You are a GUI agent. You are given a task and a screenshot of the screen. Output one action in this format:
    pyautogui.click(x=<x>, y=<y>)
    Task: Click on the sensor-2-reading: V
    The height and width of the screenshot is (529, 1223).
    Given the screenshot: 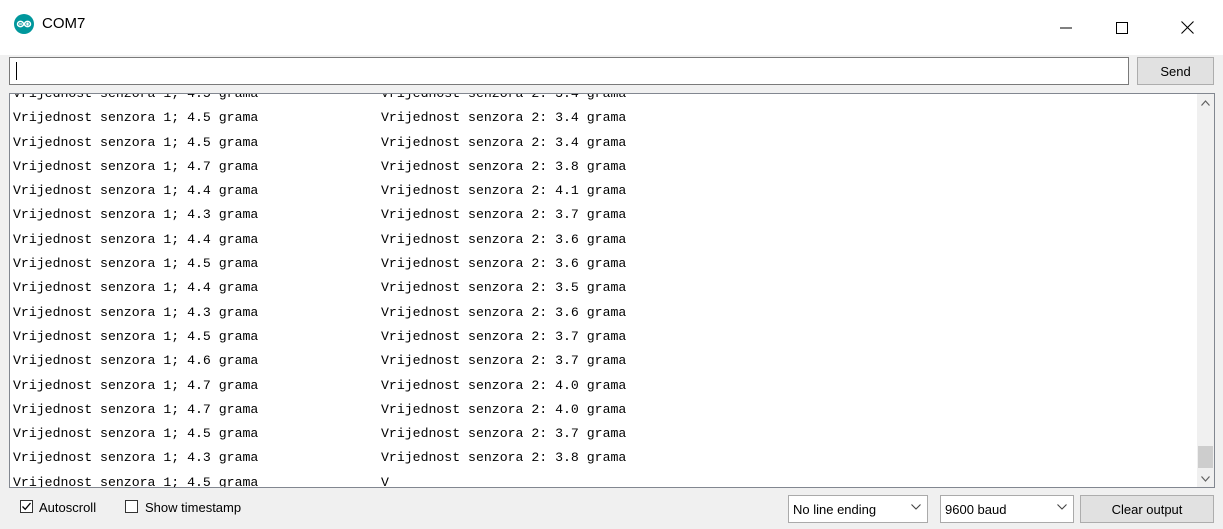 What is the action you would take?
    pyautogui.click(x=385, y=481)
    